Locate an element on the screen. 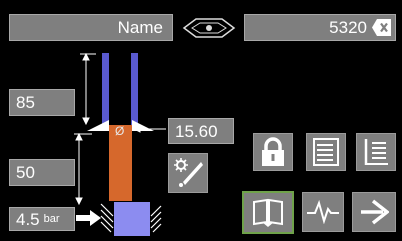 Image resolution: width=402 pixels, height=241 pixels. list-button is located at coordinates (326, 152).